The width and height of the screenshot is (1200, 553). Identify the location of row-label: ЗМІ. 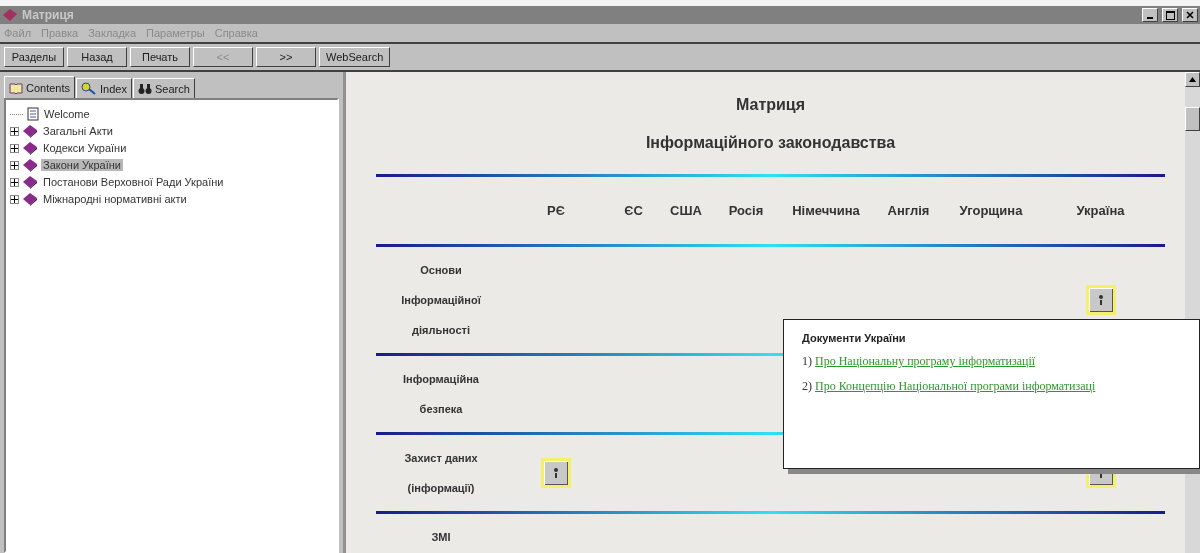
(441, 537).